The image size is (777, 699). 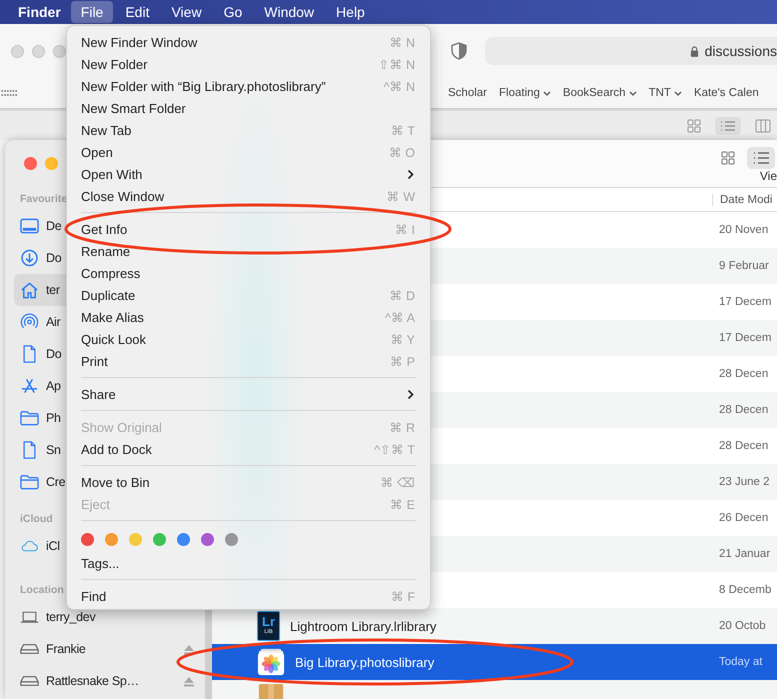 What do you see at coordinates (402, 339) in the screenshot?
I see `shortcut-label: ⌘ Y` at bounding box center [402, 339].